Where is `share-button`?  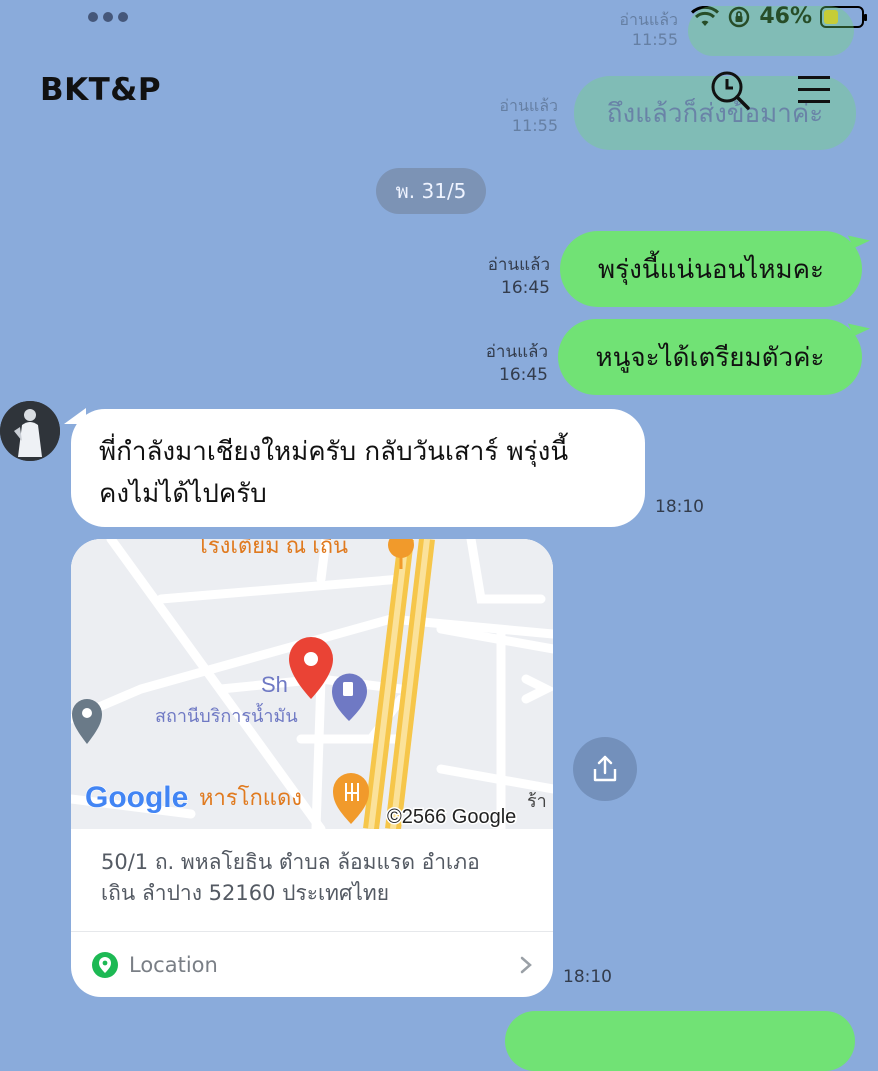
share-button is located at coordinates (605, 769).